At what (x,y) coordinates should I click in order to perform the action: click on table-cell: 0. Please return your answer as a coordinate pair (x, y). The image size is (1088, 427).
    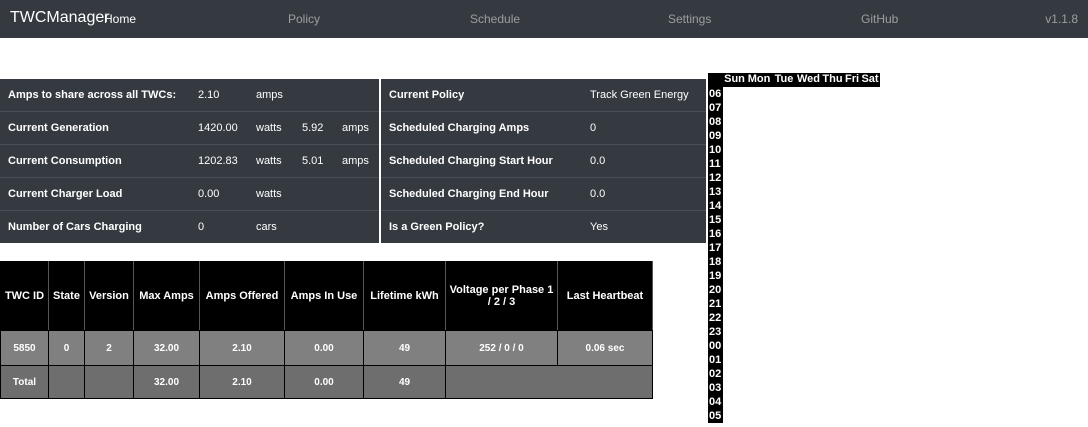
    Looking at the image, I should click on (66, 348).